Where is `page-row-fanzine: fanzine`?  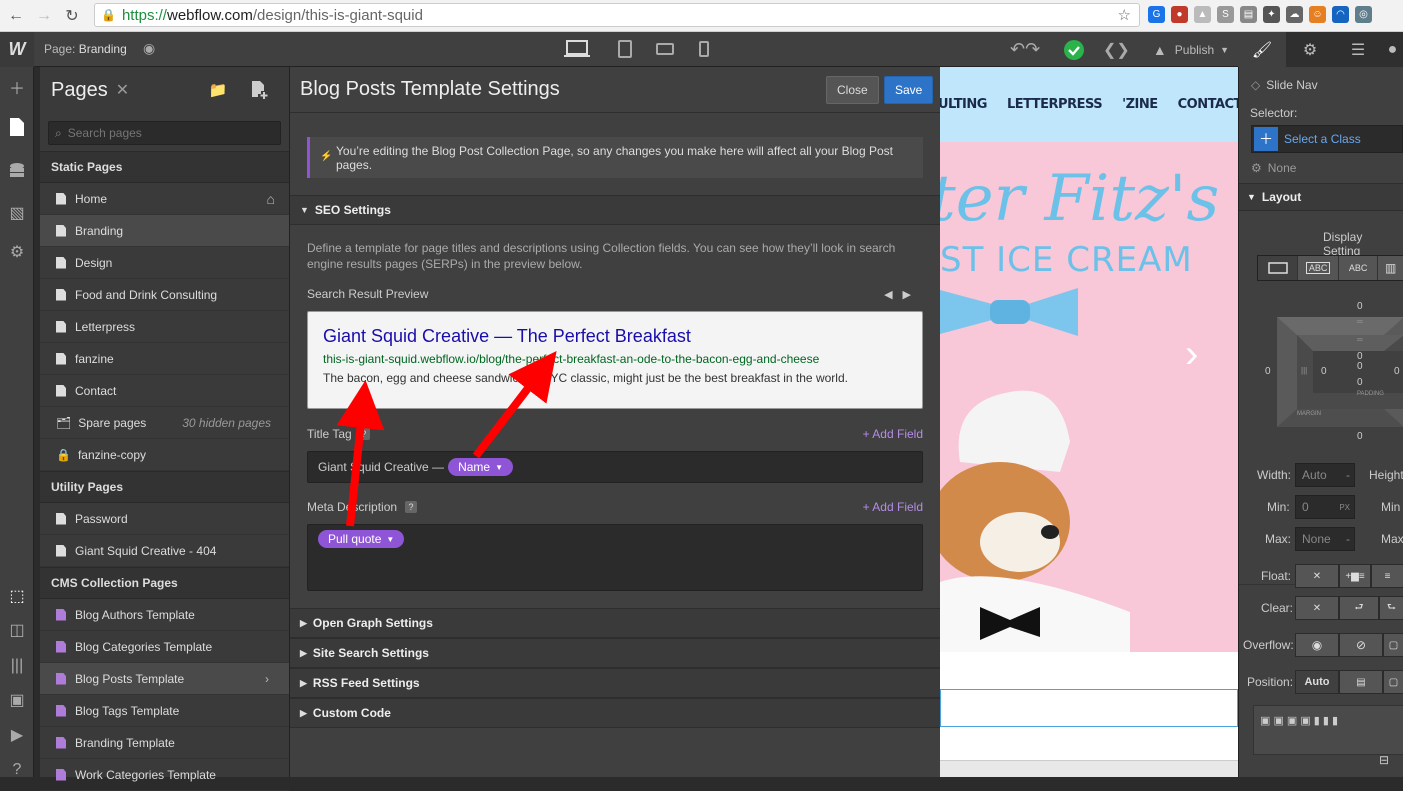
page-row-fanzine: fanzine is located at coordinates (164, 359).